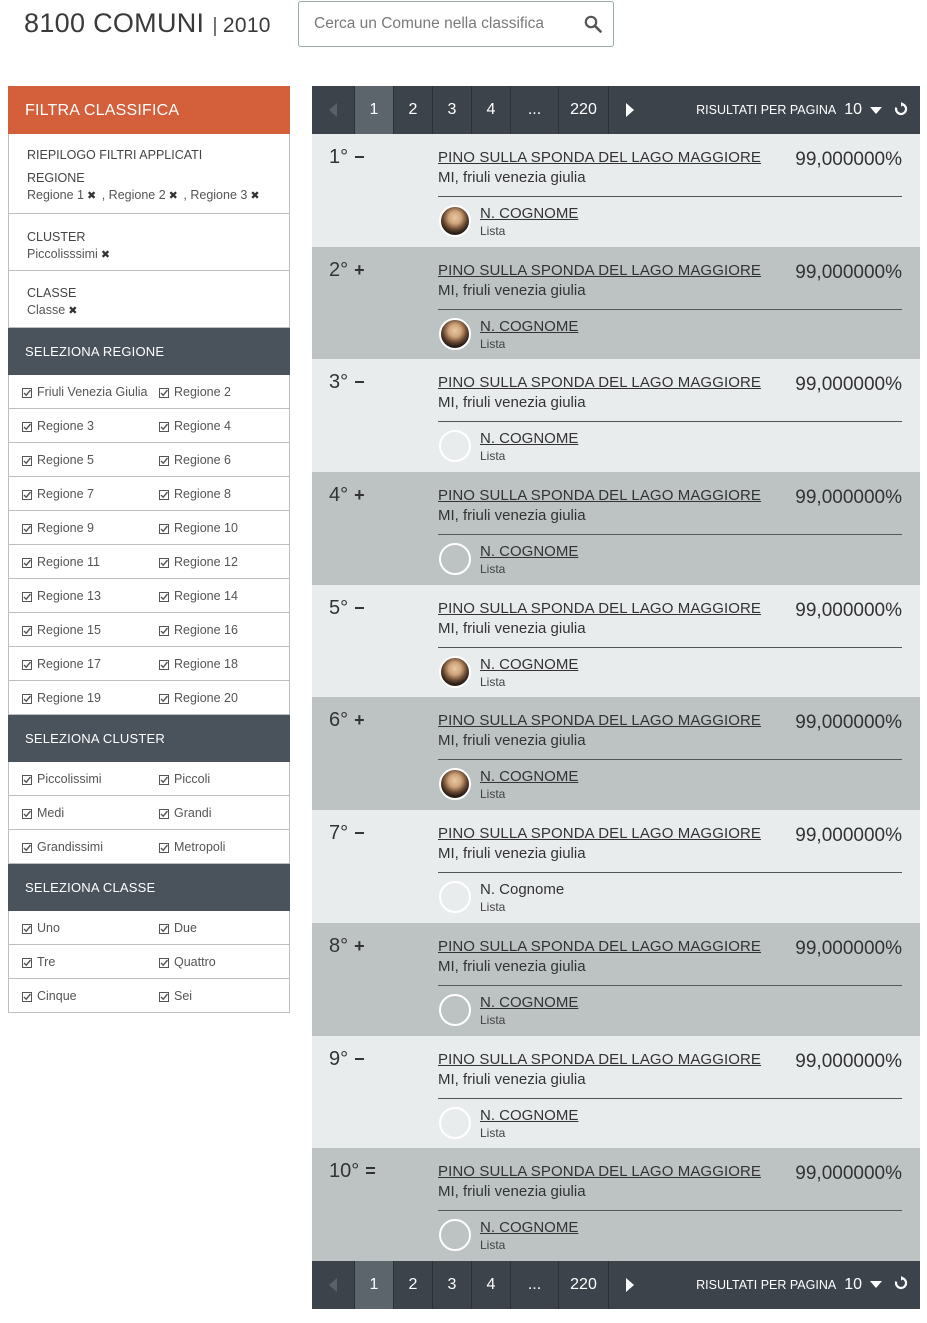 Image resolution: width=927 pixels, height=1323 pixels. Describe the element at coordinates (79, 562) in the screenshot. I see `filter-option: Regione 11` at that location.